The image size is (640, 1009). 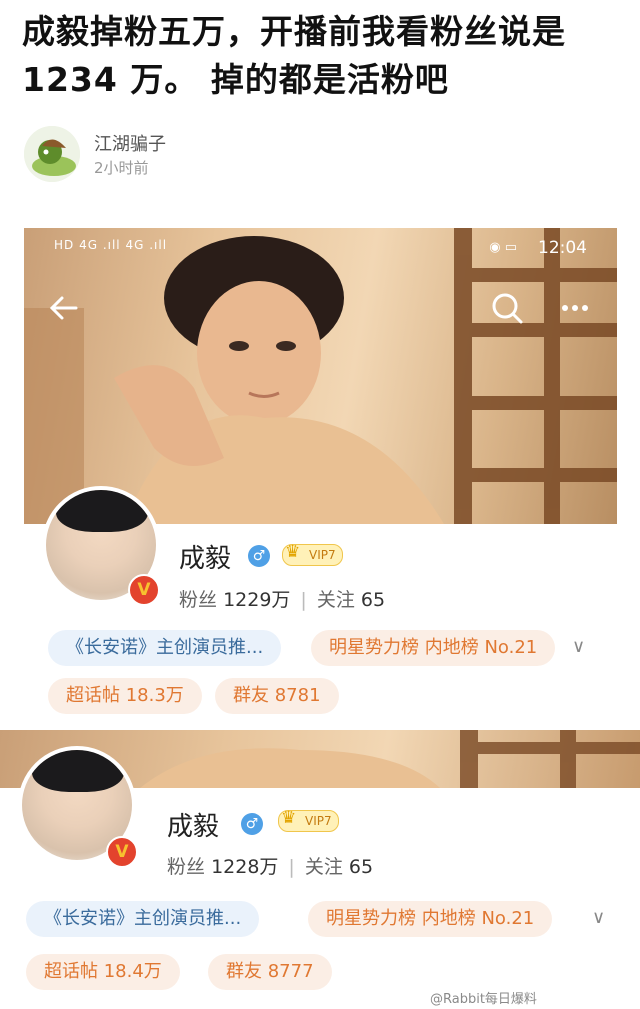 I want to click on supertopic-tag: 超话帖 18.3万, so click(x=125, y=696).